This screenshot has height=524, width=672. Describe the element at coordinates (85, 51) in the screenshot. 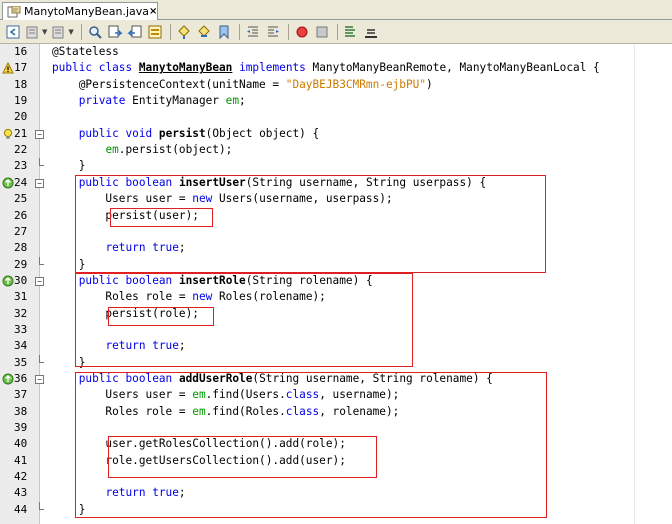

I see `code-text: @Stateless` at that location.